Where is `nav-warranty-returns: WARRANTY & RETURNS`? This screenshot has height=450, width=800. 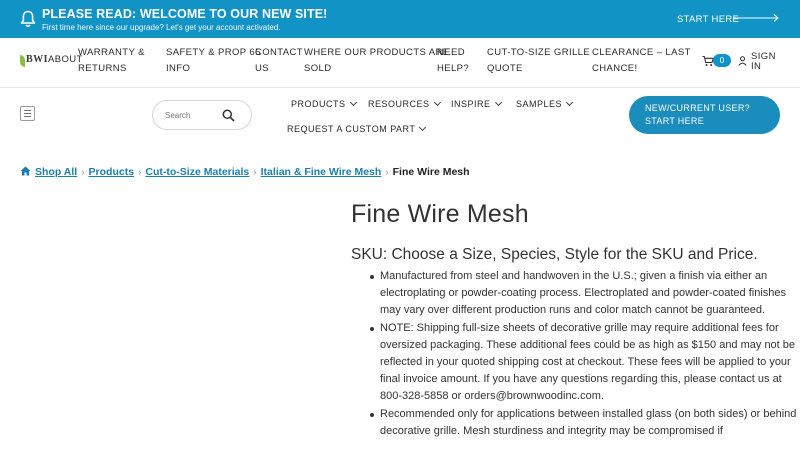
nav-warranty-returns: WARRANTY & RETURNS is located at coordinates (111, 61).